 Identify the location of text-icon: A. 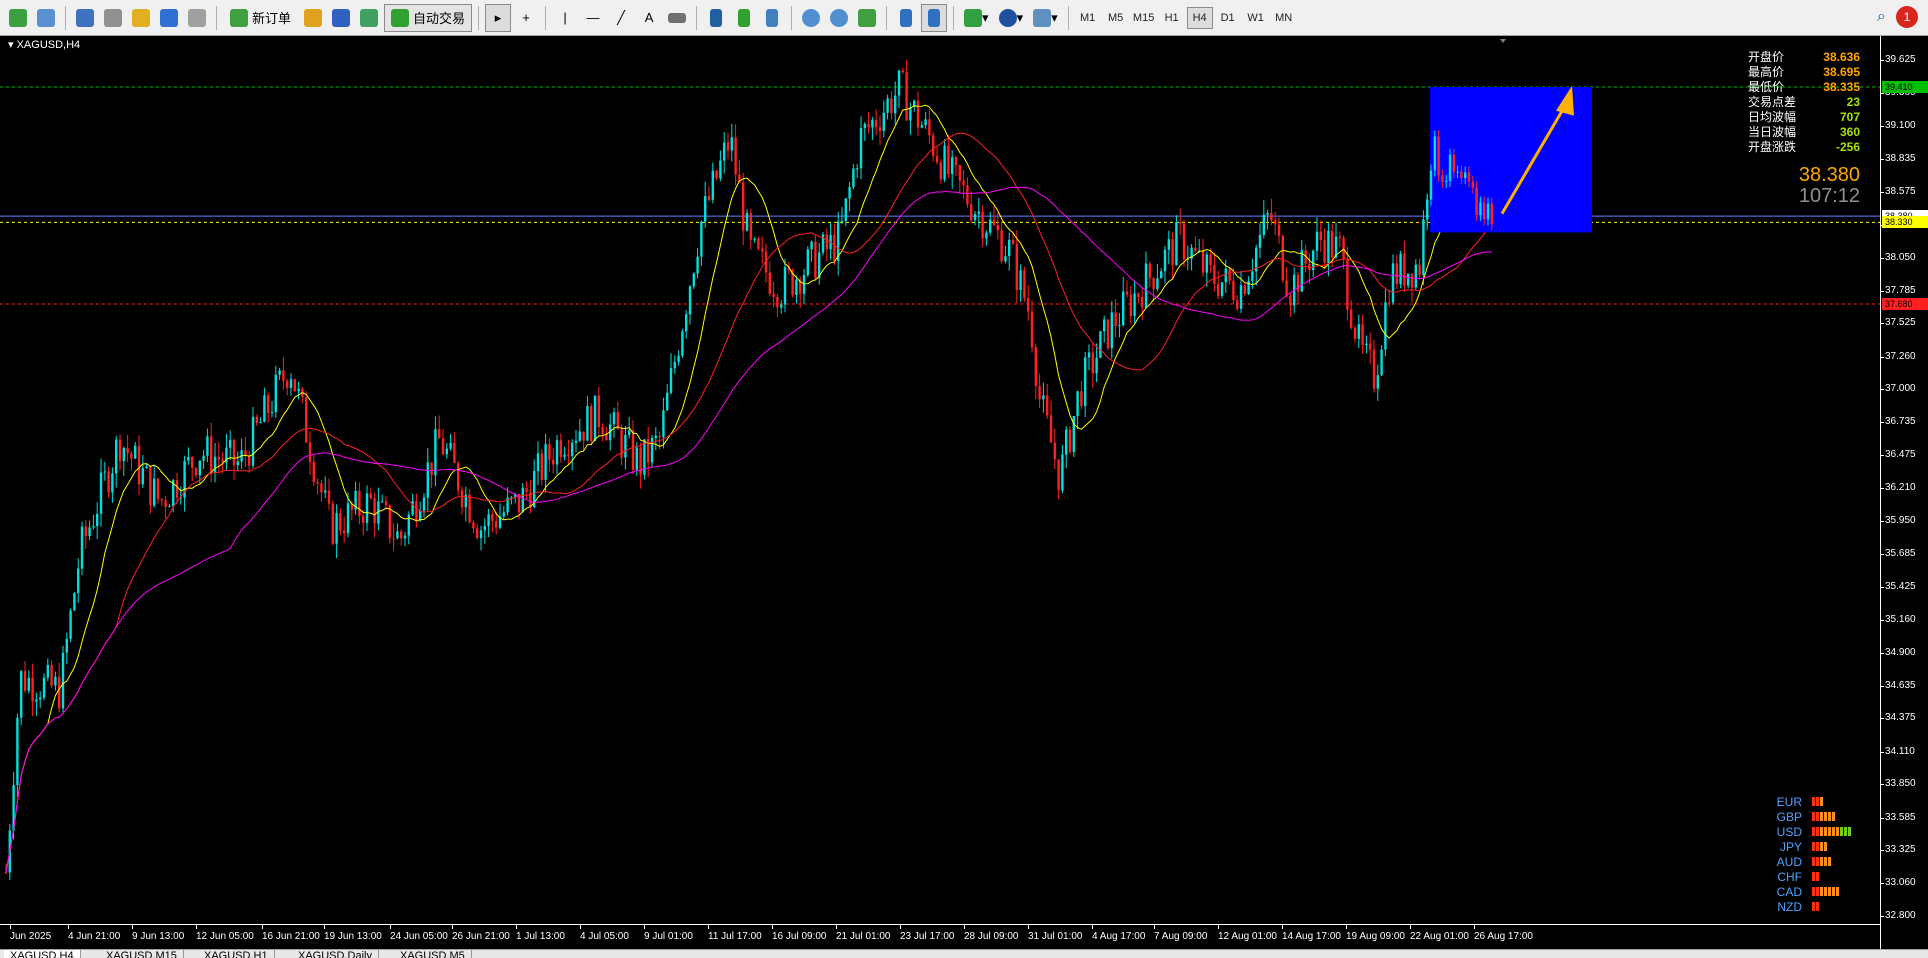
(649, 18).